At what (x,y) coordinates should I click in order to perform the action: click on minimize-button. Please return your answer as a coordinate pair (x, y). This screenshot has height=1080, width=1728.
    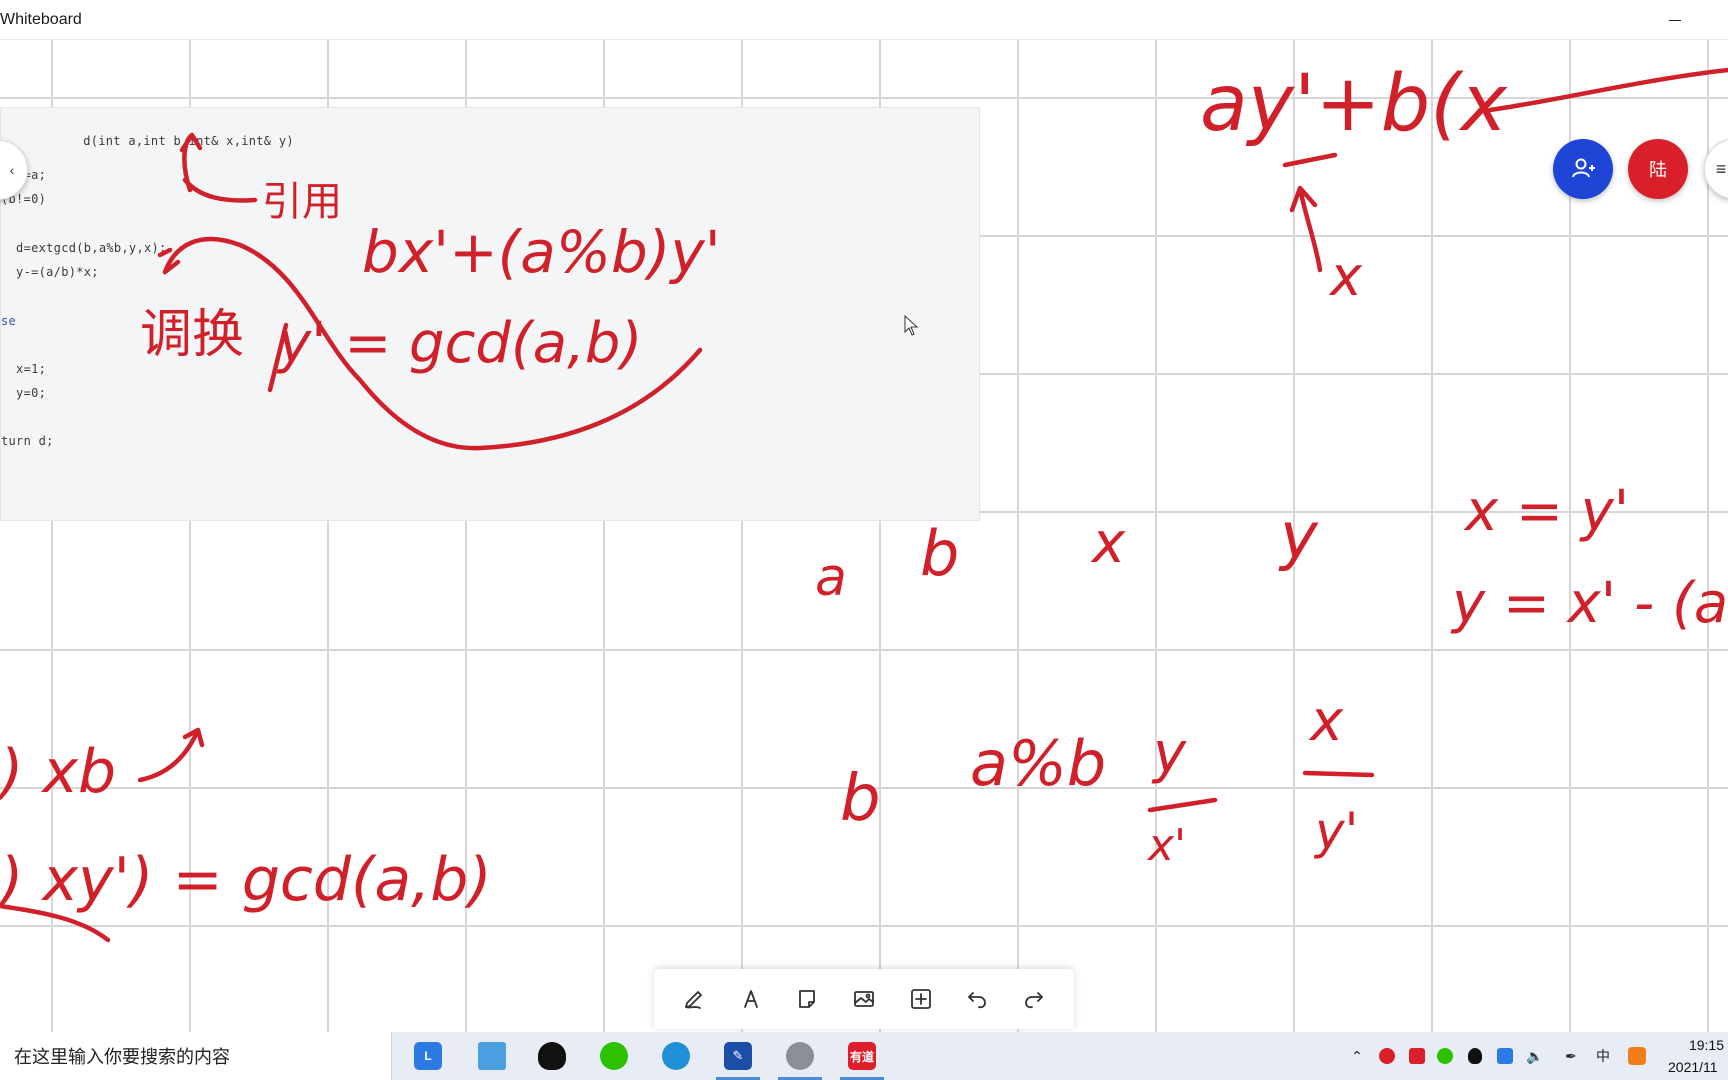
    Looking at the image, I should click on (1675, 20).